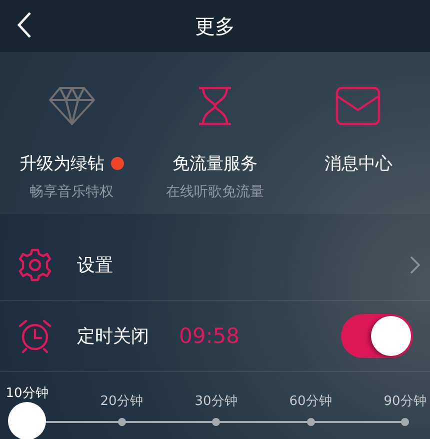 The width and height of the screenshot is (430, 439). Describe the element at coordinates (72, 133) in the screenshot. I see `feature-item: 升级为绿钻 畅享音乐特权` at that location.